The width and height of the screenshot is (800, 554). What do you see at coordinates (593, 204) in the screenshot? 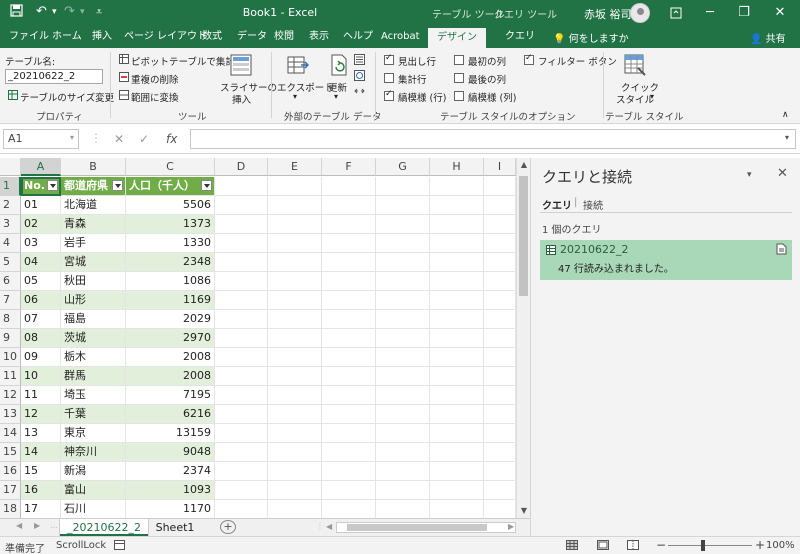
I see `pane-tab-connections: 接続` at bounding box center [593, 204].